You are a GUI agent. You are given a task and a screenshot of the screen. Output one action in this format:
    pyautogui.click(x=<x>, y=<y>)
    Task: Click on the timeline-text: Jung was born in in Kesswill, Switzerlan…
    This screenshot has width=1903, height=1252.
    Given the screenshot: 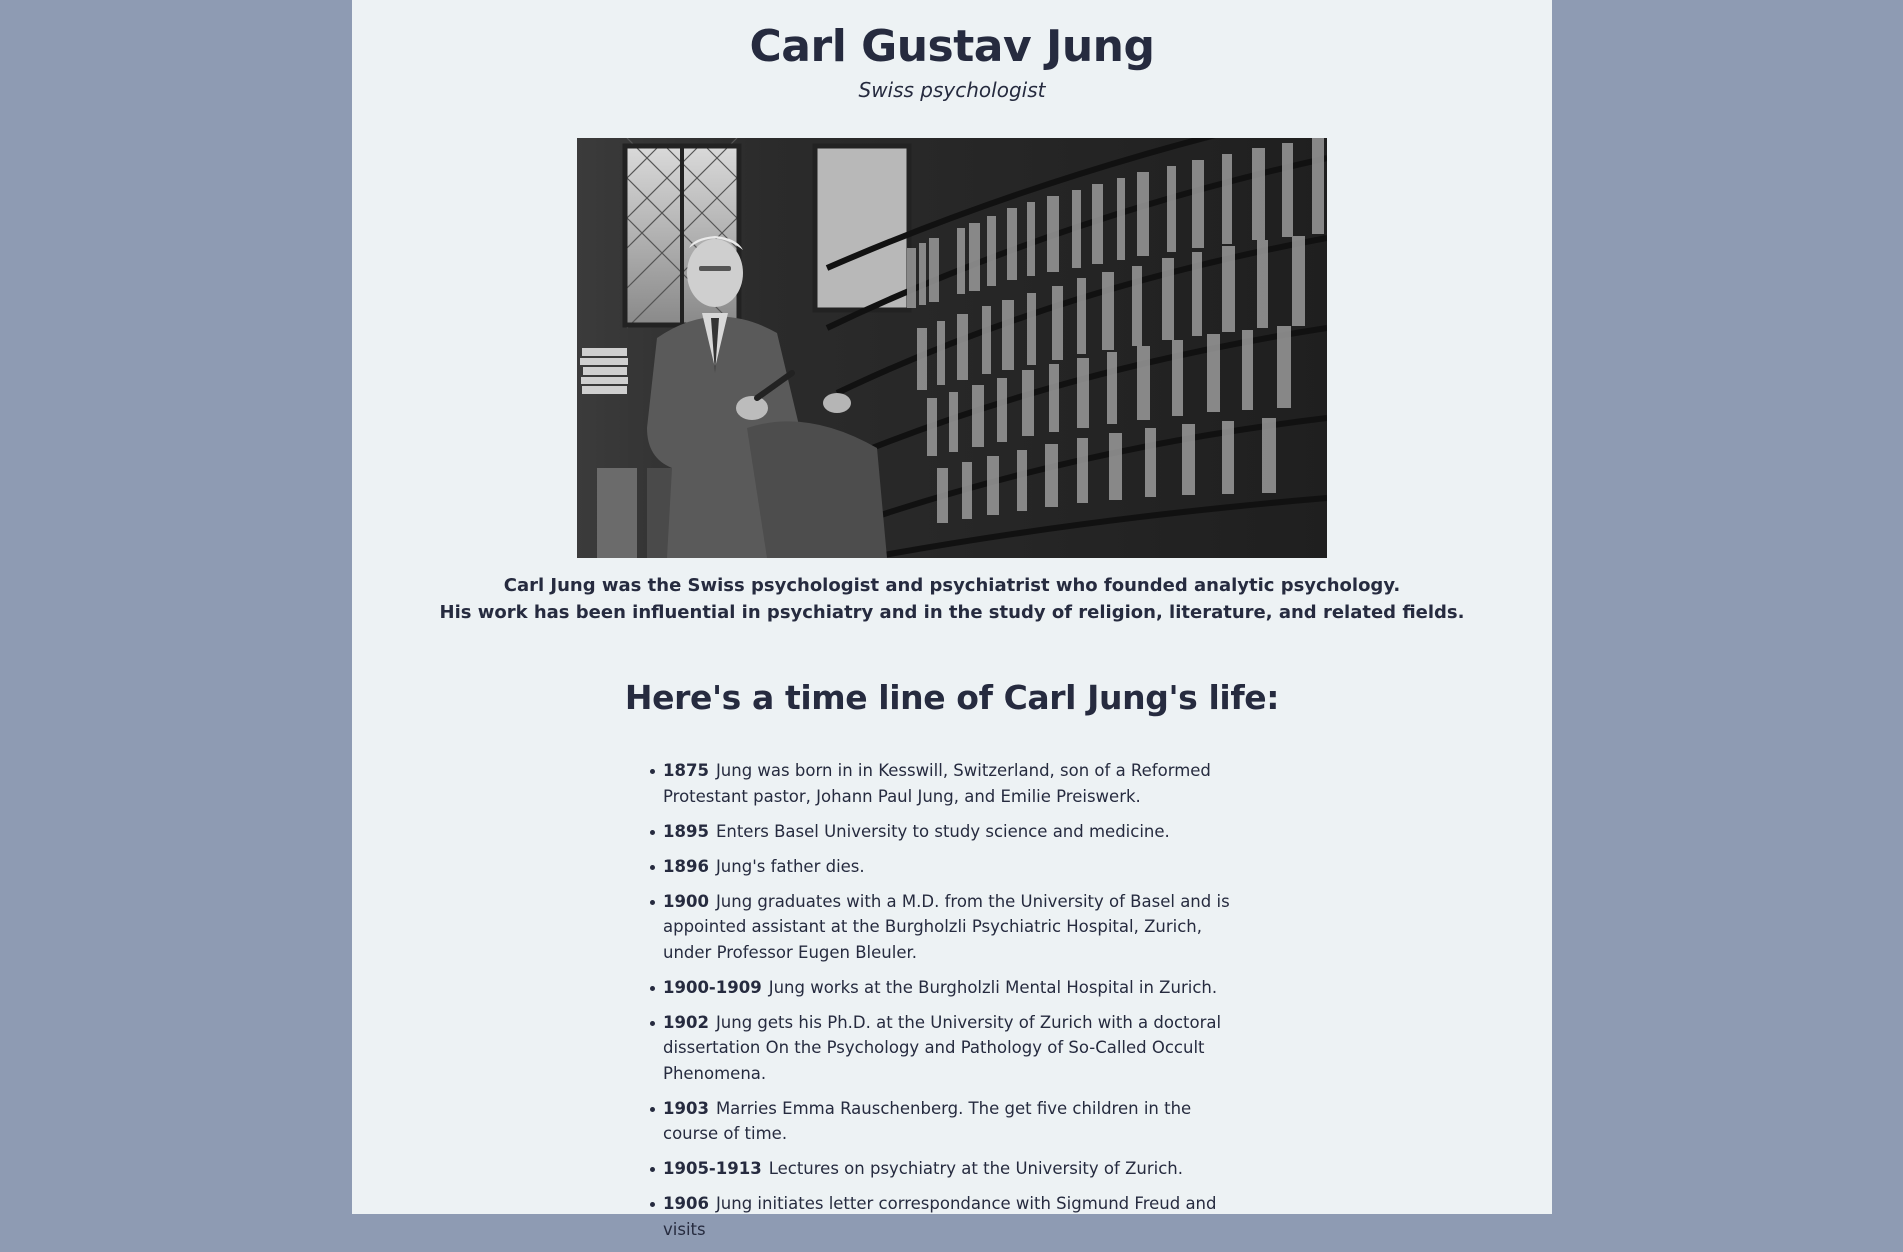 What is the action you would take?
    pyautogui.click(x=937, y=783)
    